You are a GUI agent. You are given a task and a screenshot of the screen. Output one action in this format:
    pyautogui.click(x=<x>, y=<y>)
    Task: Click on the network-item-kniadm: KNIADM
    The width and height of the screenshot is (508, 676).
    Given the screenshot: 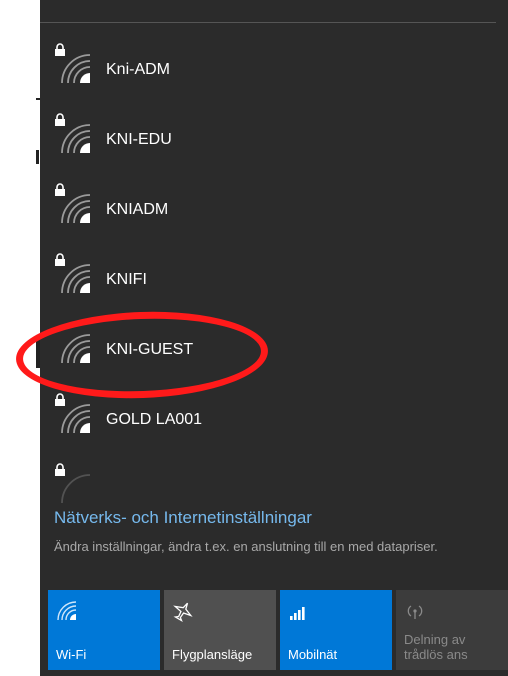 What is the action you would take?
    pyautogui.click(x=274, y=210)
    